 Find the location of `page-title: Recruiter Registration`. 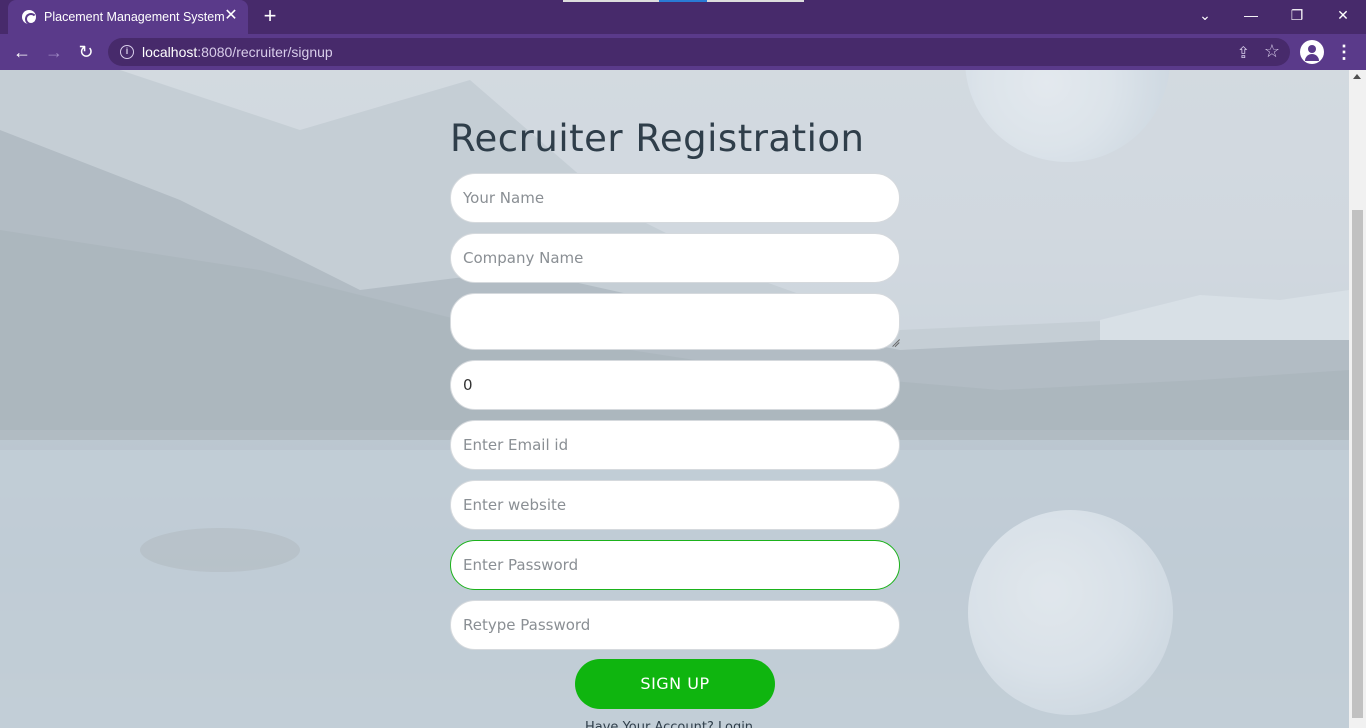

page-title: Recruiter Registration is located at coordinates (657, 138).